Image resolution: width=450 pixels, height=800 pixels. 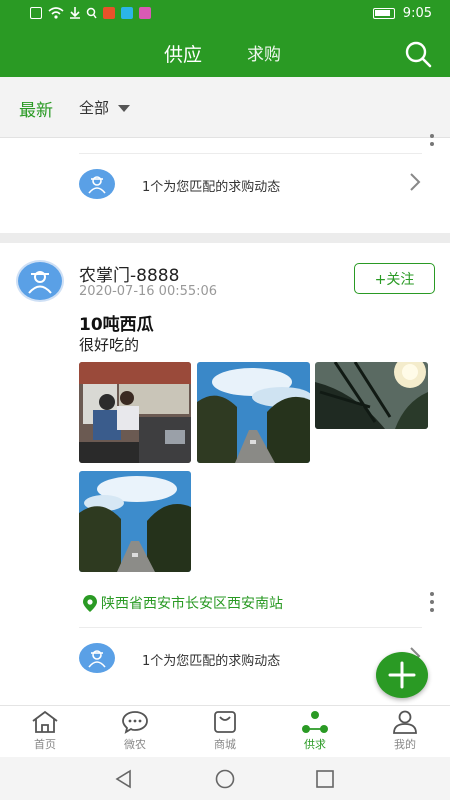 I want to click on tab-demand: 求购, so click(x=264, y=52).